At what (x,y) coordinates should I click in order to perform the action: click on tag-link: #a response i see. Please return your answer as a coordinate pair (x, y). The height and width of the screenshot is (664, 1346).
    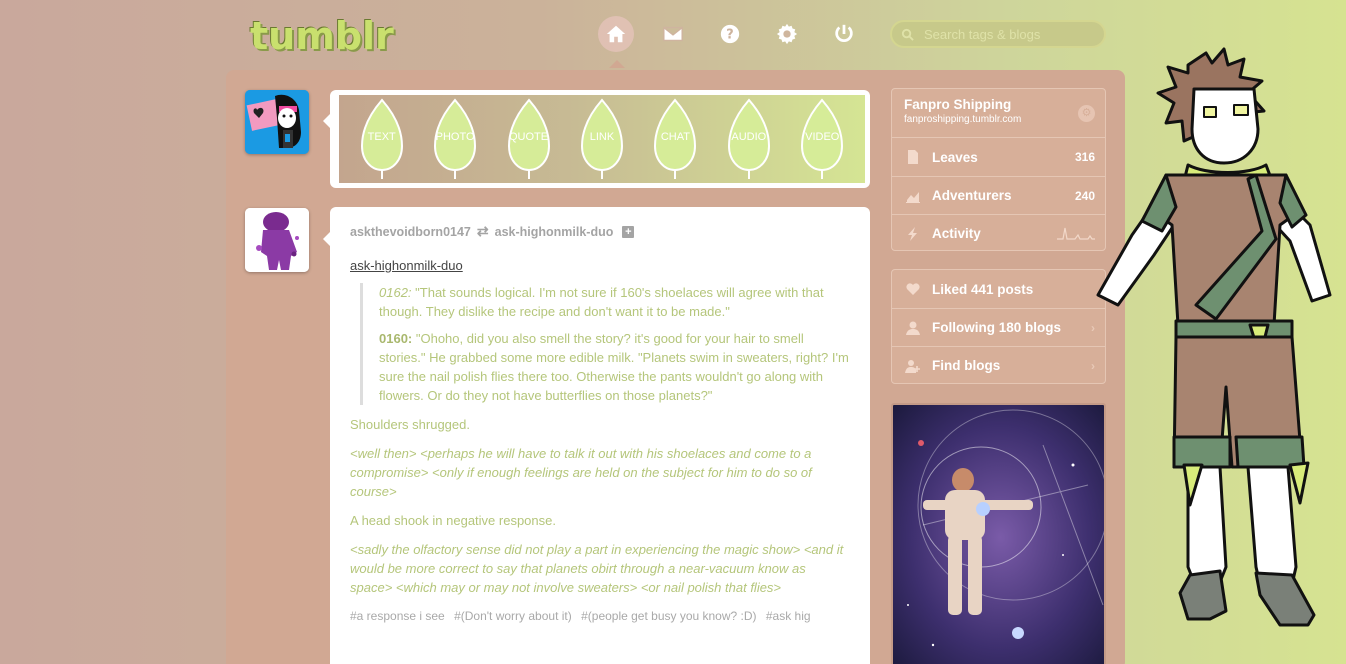
    Looking at the image, I should click on (397, 616).